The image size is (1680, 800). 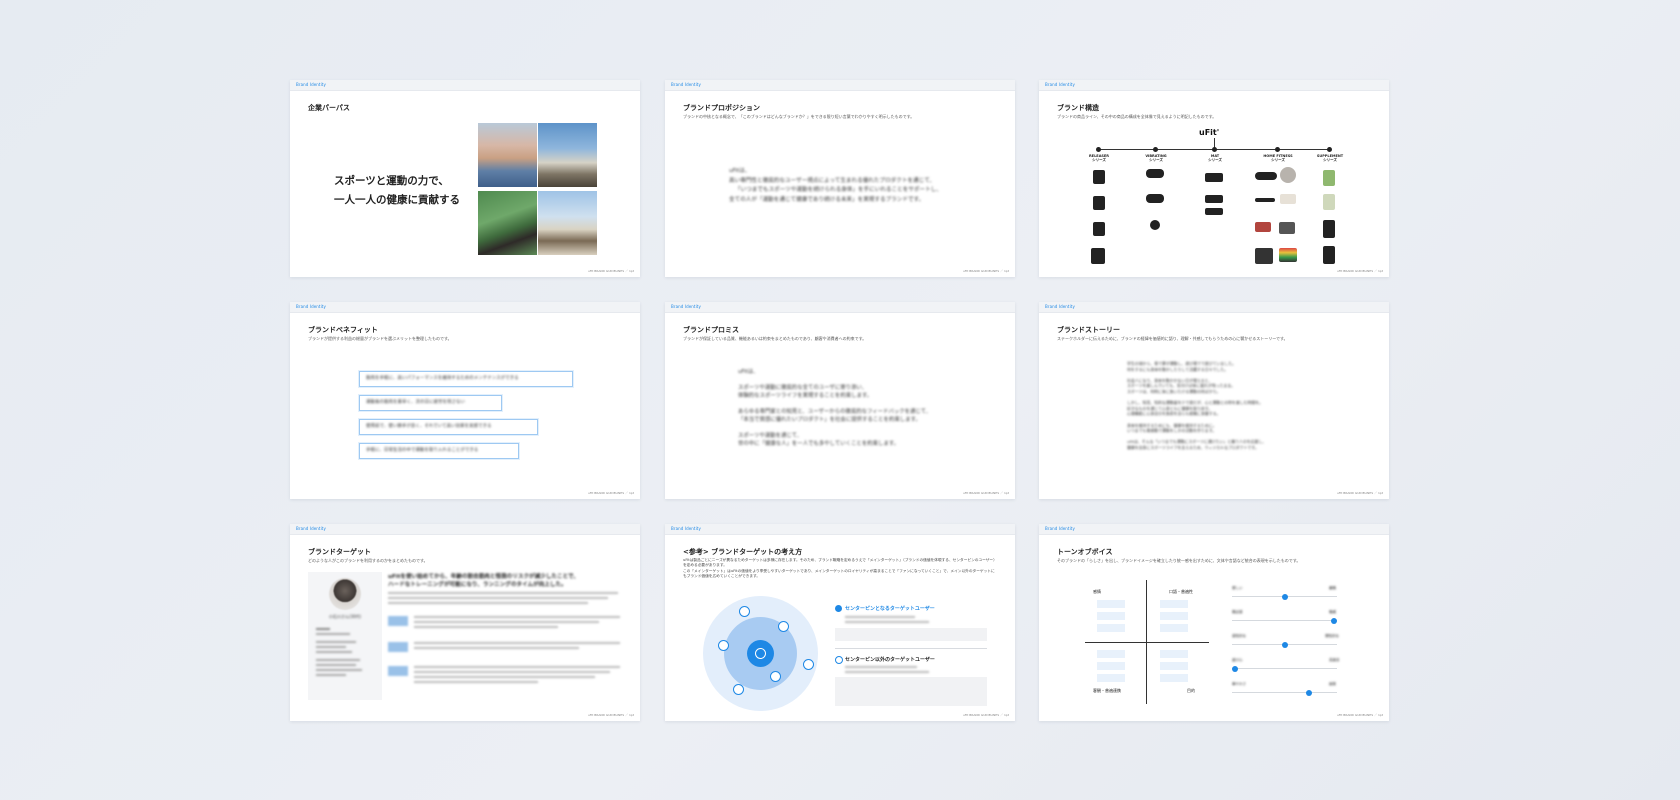 What do you see at coordinates (1332, 684) in the screenshot?
I see `slider-label-right: 誠実` at bounding box center [1332, 684].